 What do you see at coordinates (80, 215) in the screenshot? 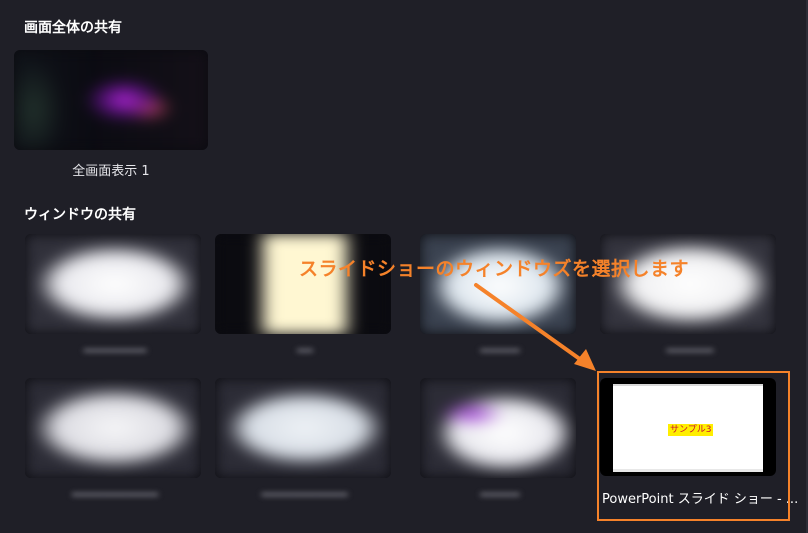
I see `windows-section-title: ウィンドウの共有` at bounding box center [80, 215].